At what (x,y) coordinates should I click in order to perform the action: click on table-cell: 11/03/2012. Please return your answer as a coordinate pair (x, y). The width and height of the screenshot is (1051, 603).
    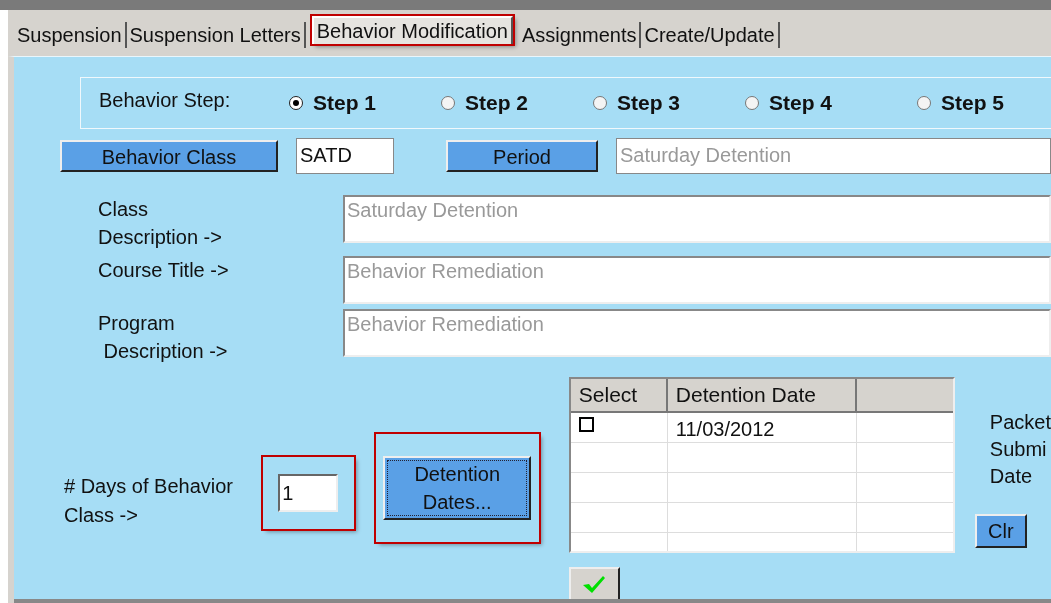
    Looking at the image, I should click on (762, 427).